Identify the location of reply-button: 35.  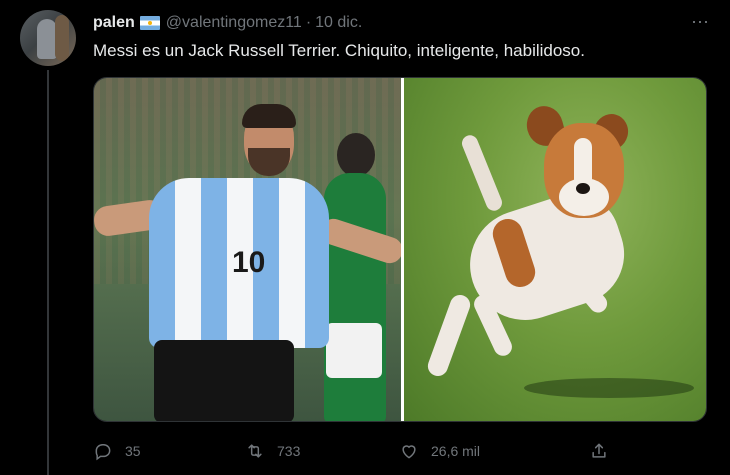
(117, 451).